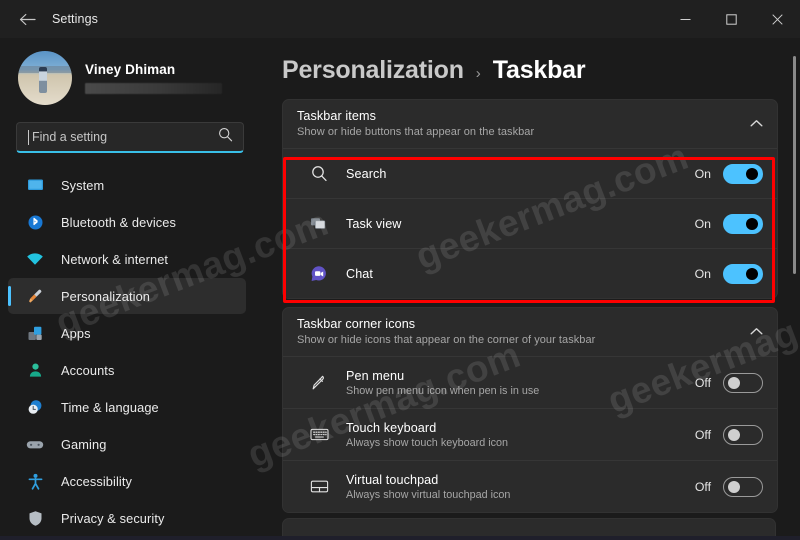 This screenshot has height=540, width=800. I want to click on section-title: Taskbar corner icons, so click(356, 324).